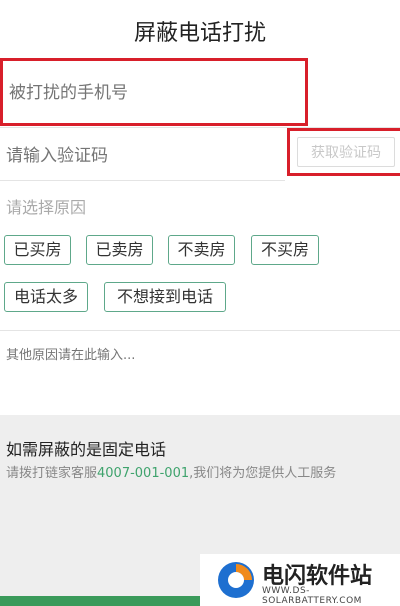 Image resolution: width=400 pixels, height=606 pixels. I want to click on reason-tag-bought: 已买房, so click(37, 250).